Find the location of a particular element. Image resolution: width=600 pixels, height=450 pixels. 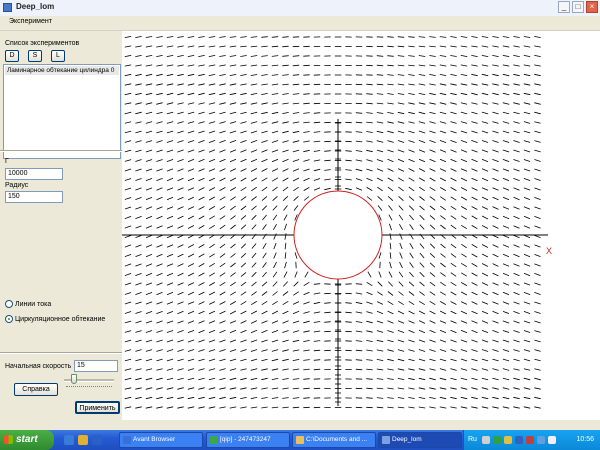

close-button: × is located at coordinates (592, 7).